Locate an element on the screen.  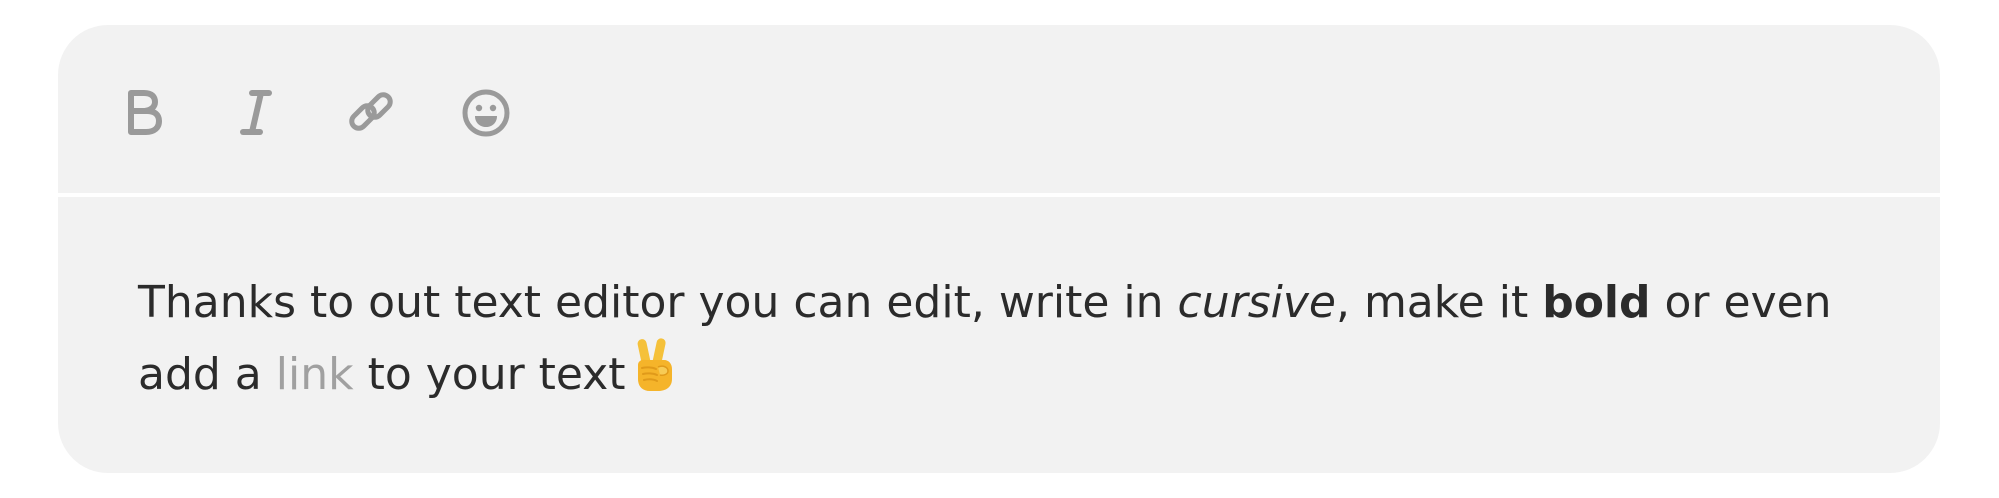
italic-icon is located at coordinates (256, 112).